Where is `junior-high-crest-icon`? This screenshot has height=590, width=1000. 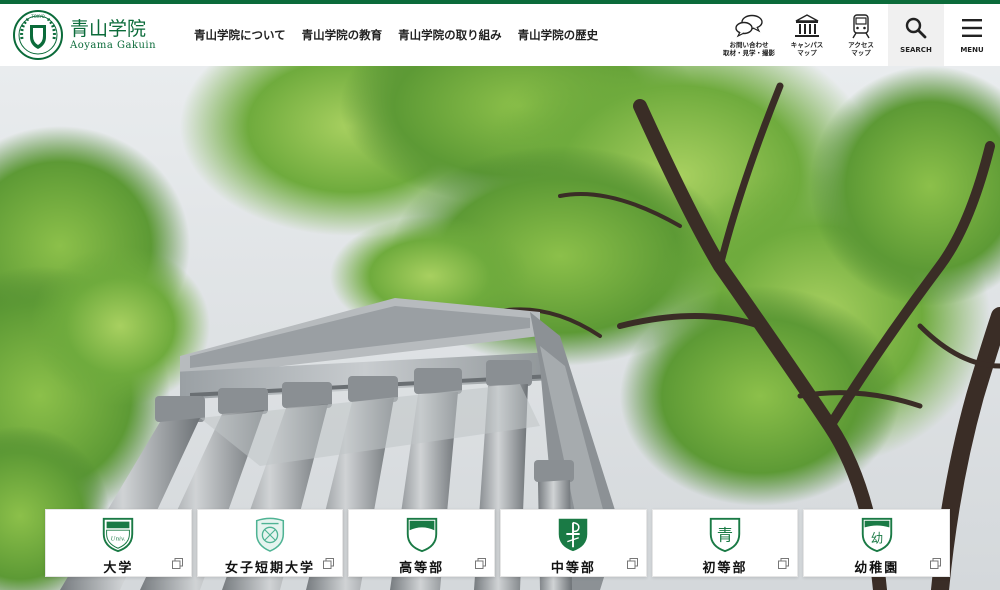
junior-high-crest-icon is located at coordinates (573, 535).